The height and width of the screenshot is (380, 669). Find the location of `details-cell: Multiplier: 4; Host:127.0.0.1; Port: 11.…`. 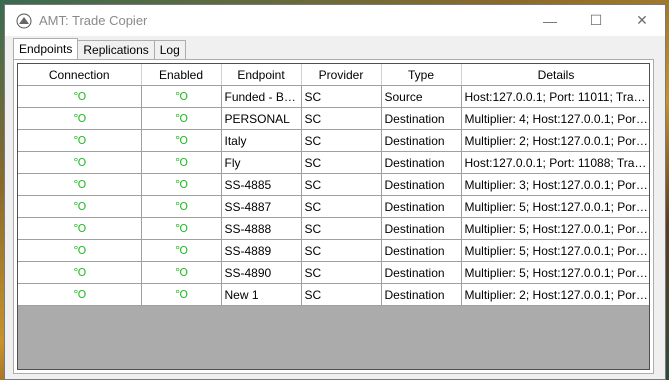

details-cell: Multiplier: 4; Host:127.0.0.1; Port: 11.… is located at coordinates (555, 118).